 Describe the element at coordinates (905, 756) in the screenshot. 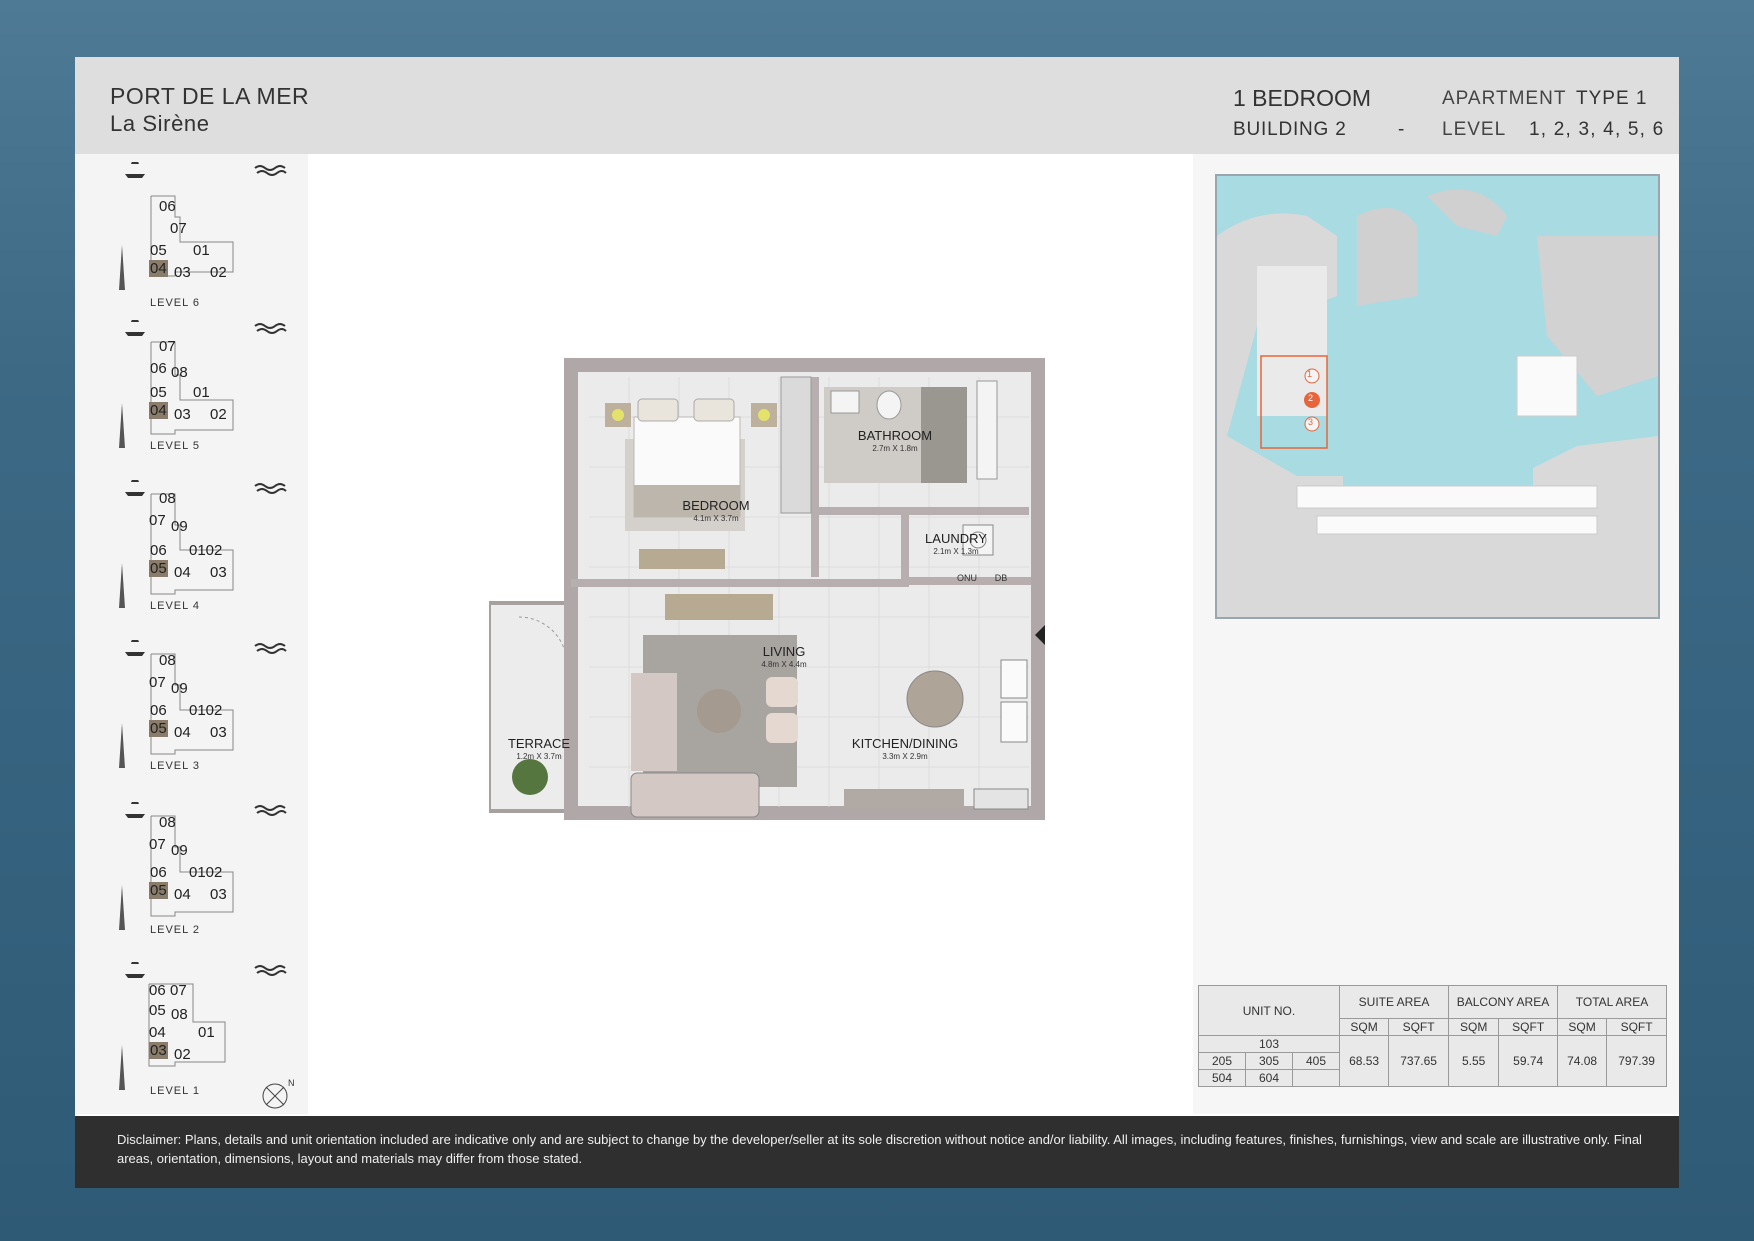

I see `room-dim-kitchen: 3.3m X 2.9m` at that location.